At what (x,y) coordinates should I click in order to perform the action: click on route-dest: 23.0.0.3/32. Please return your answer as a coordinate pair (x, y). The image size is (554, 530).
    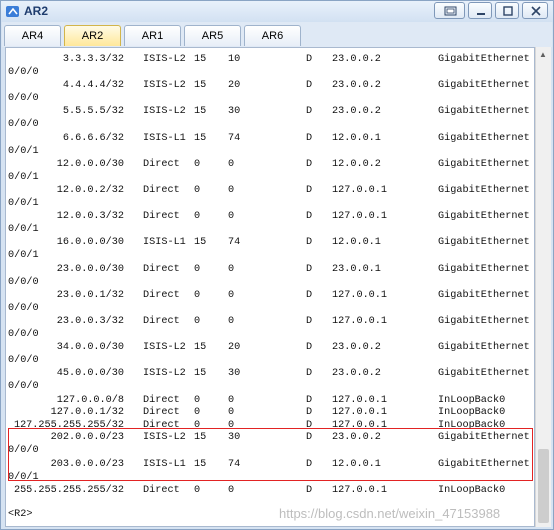
    Looking at the image, I should click on (90, 321).